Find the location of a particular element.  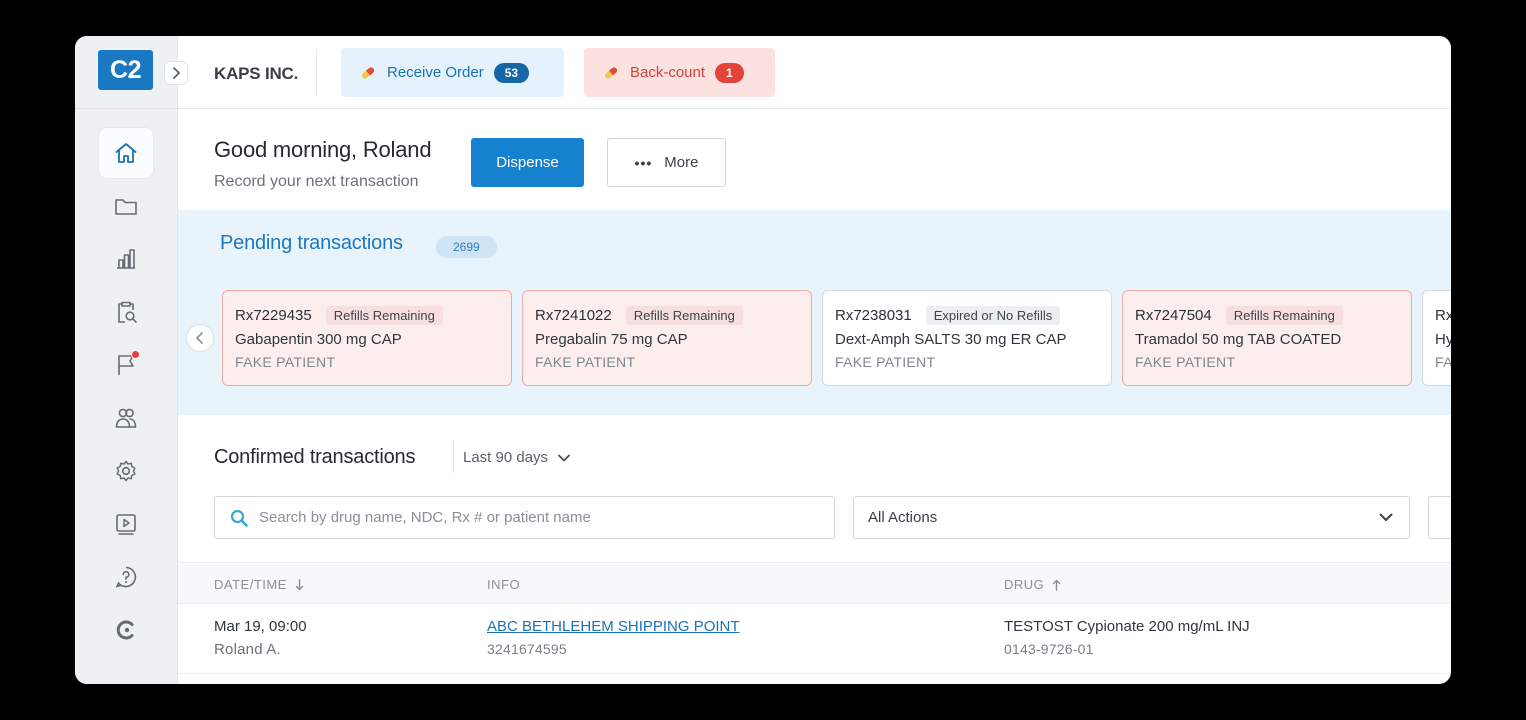

help-icon is located at coordinates (126, 577).